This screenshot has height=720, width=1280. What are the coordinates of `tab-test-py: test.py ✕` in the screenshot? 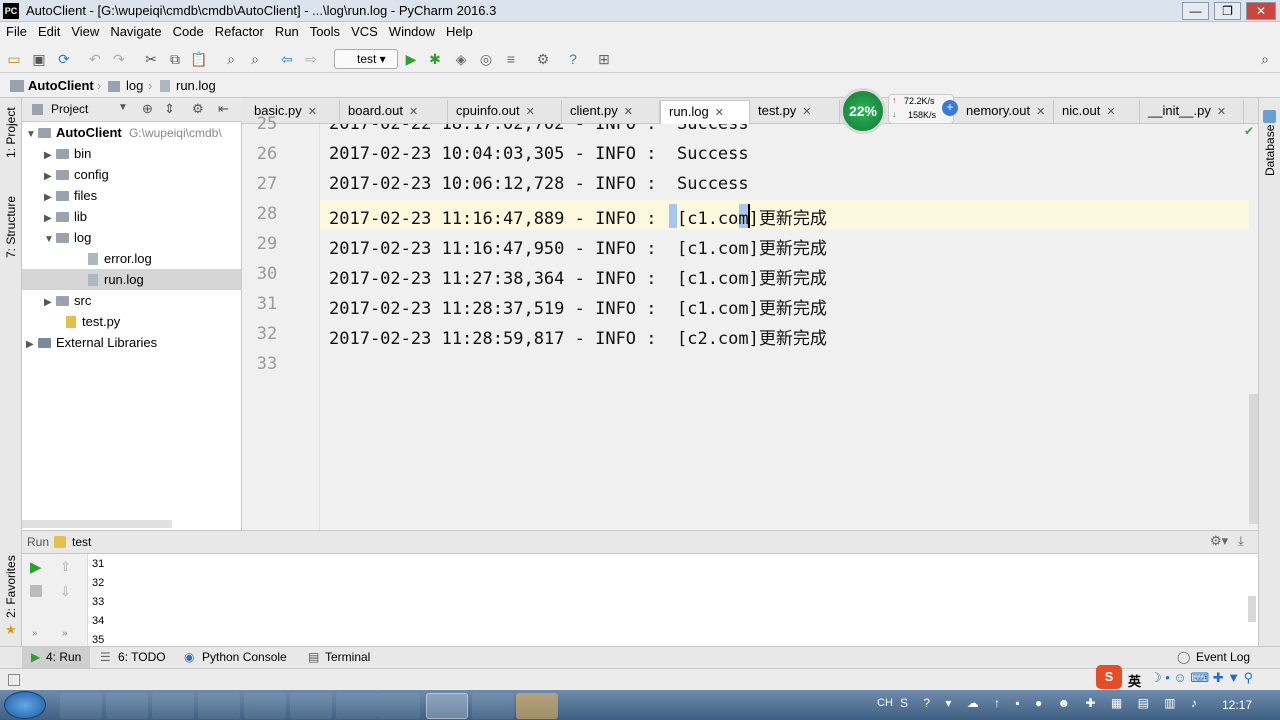 It's located at (795, 112).